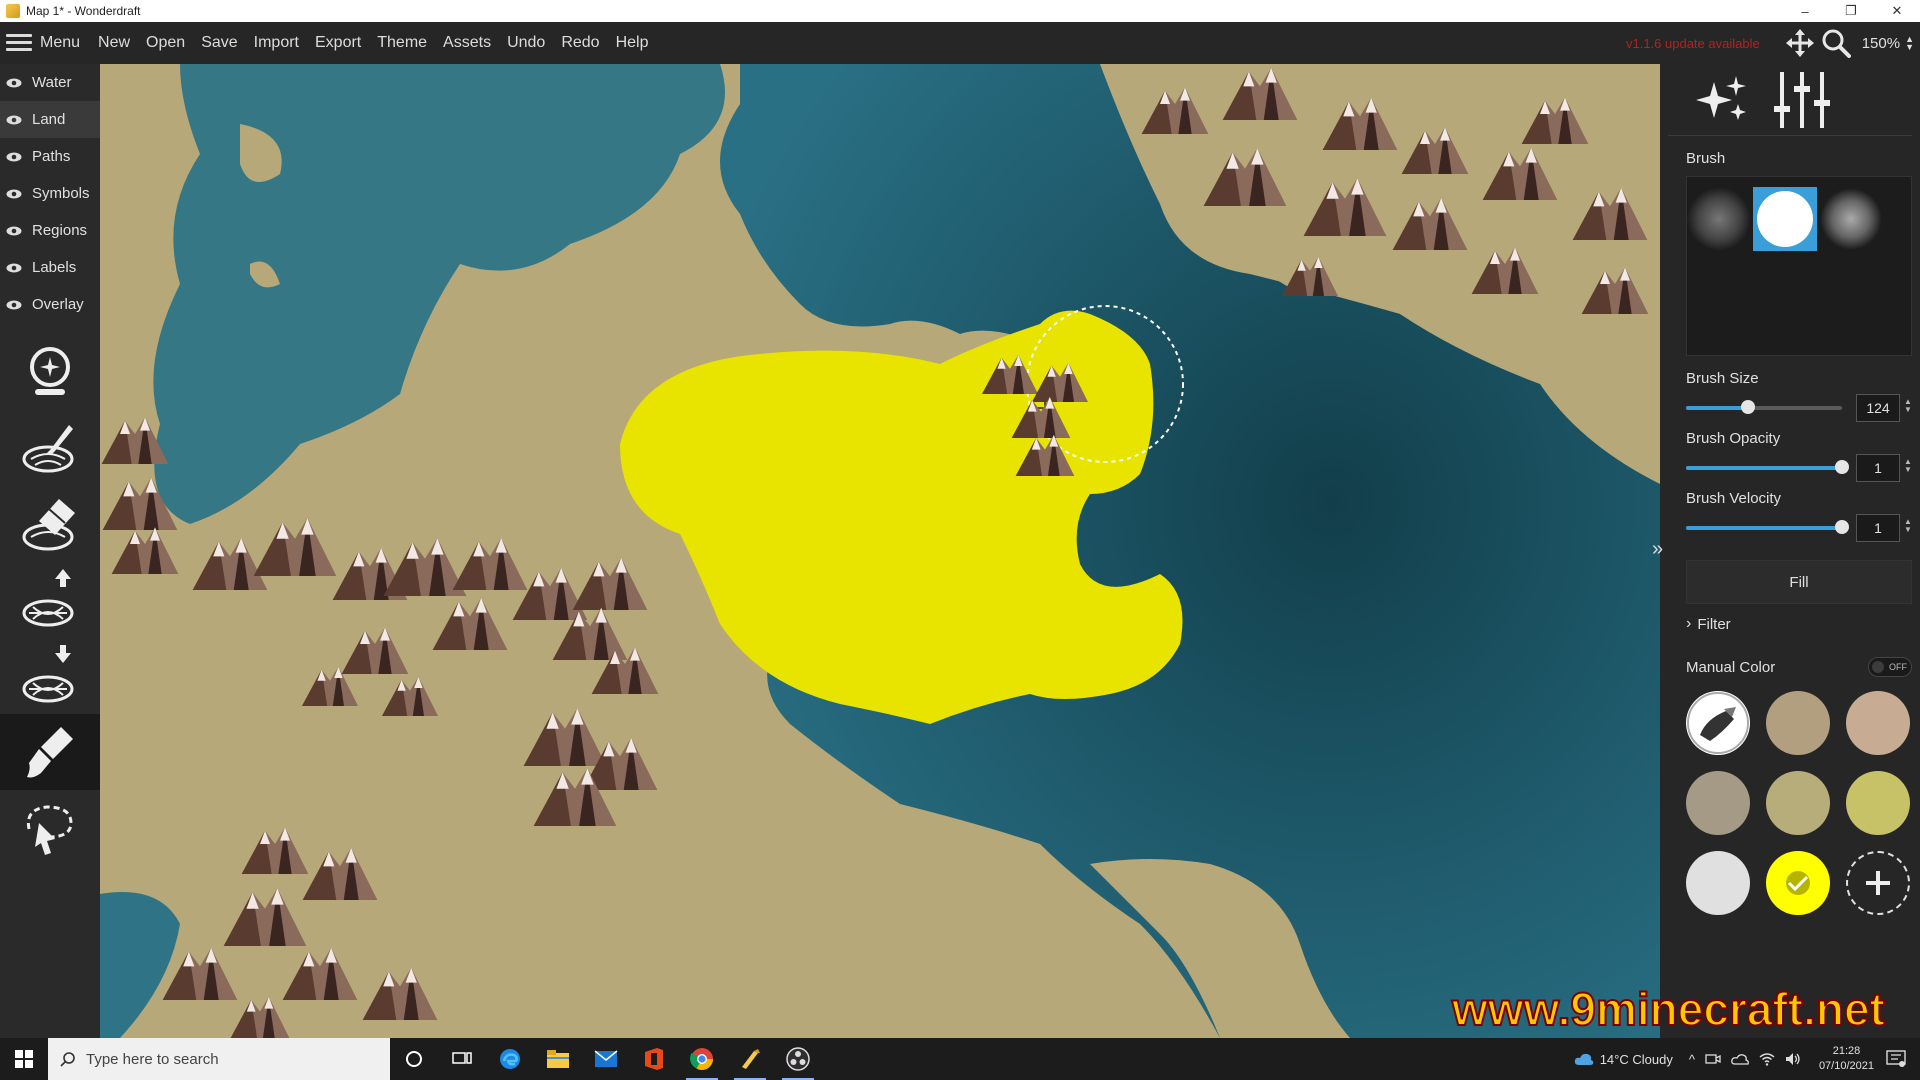 The image size is (1920, 1080). What do you see at coordinates (1793, 1059) in the screenshot?
I see `volume-icon` at bounding box center [1793, 1059].